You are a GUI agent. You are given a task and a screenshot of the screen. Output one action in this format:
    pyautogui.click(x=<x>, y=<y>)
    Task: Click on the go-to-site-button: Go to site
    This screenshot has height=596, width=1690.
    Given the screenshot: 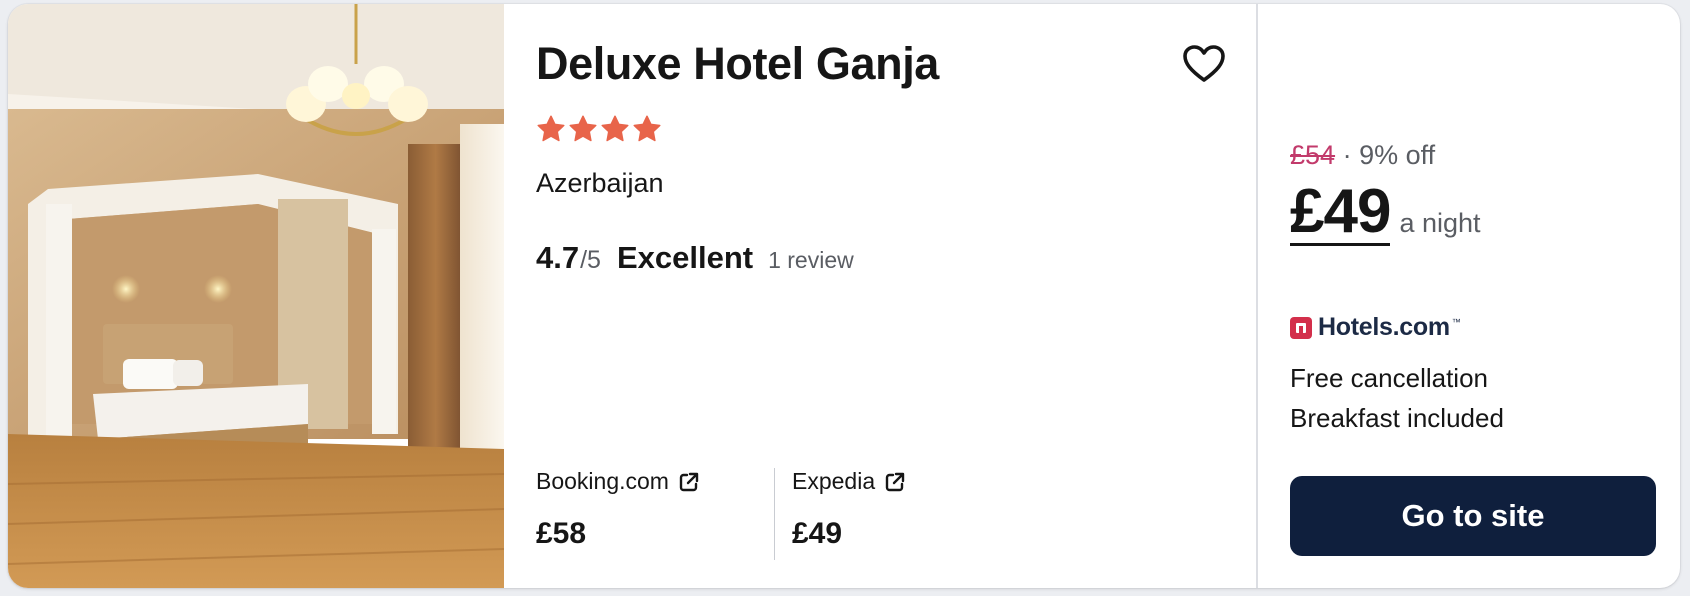 What is the action you would take?
    pyautogui.click(x=1473, y=516)
    